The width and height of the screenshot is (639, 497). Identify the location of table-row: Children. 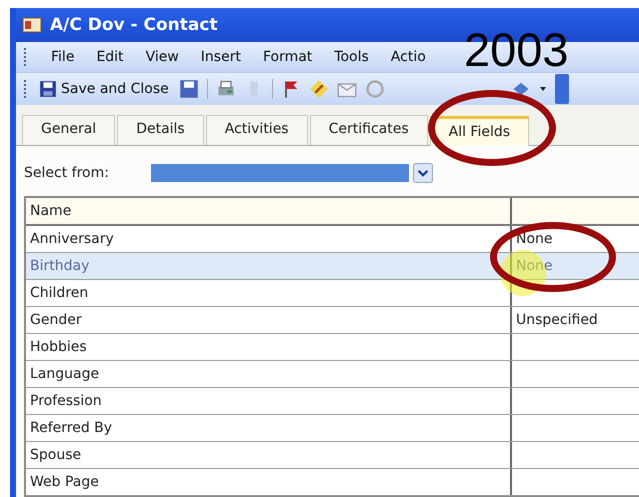
(332, 293).